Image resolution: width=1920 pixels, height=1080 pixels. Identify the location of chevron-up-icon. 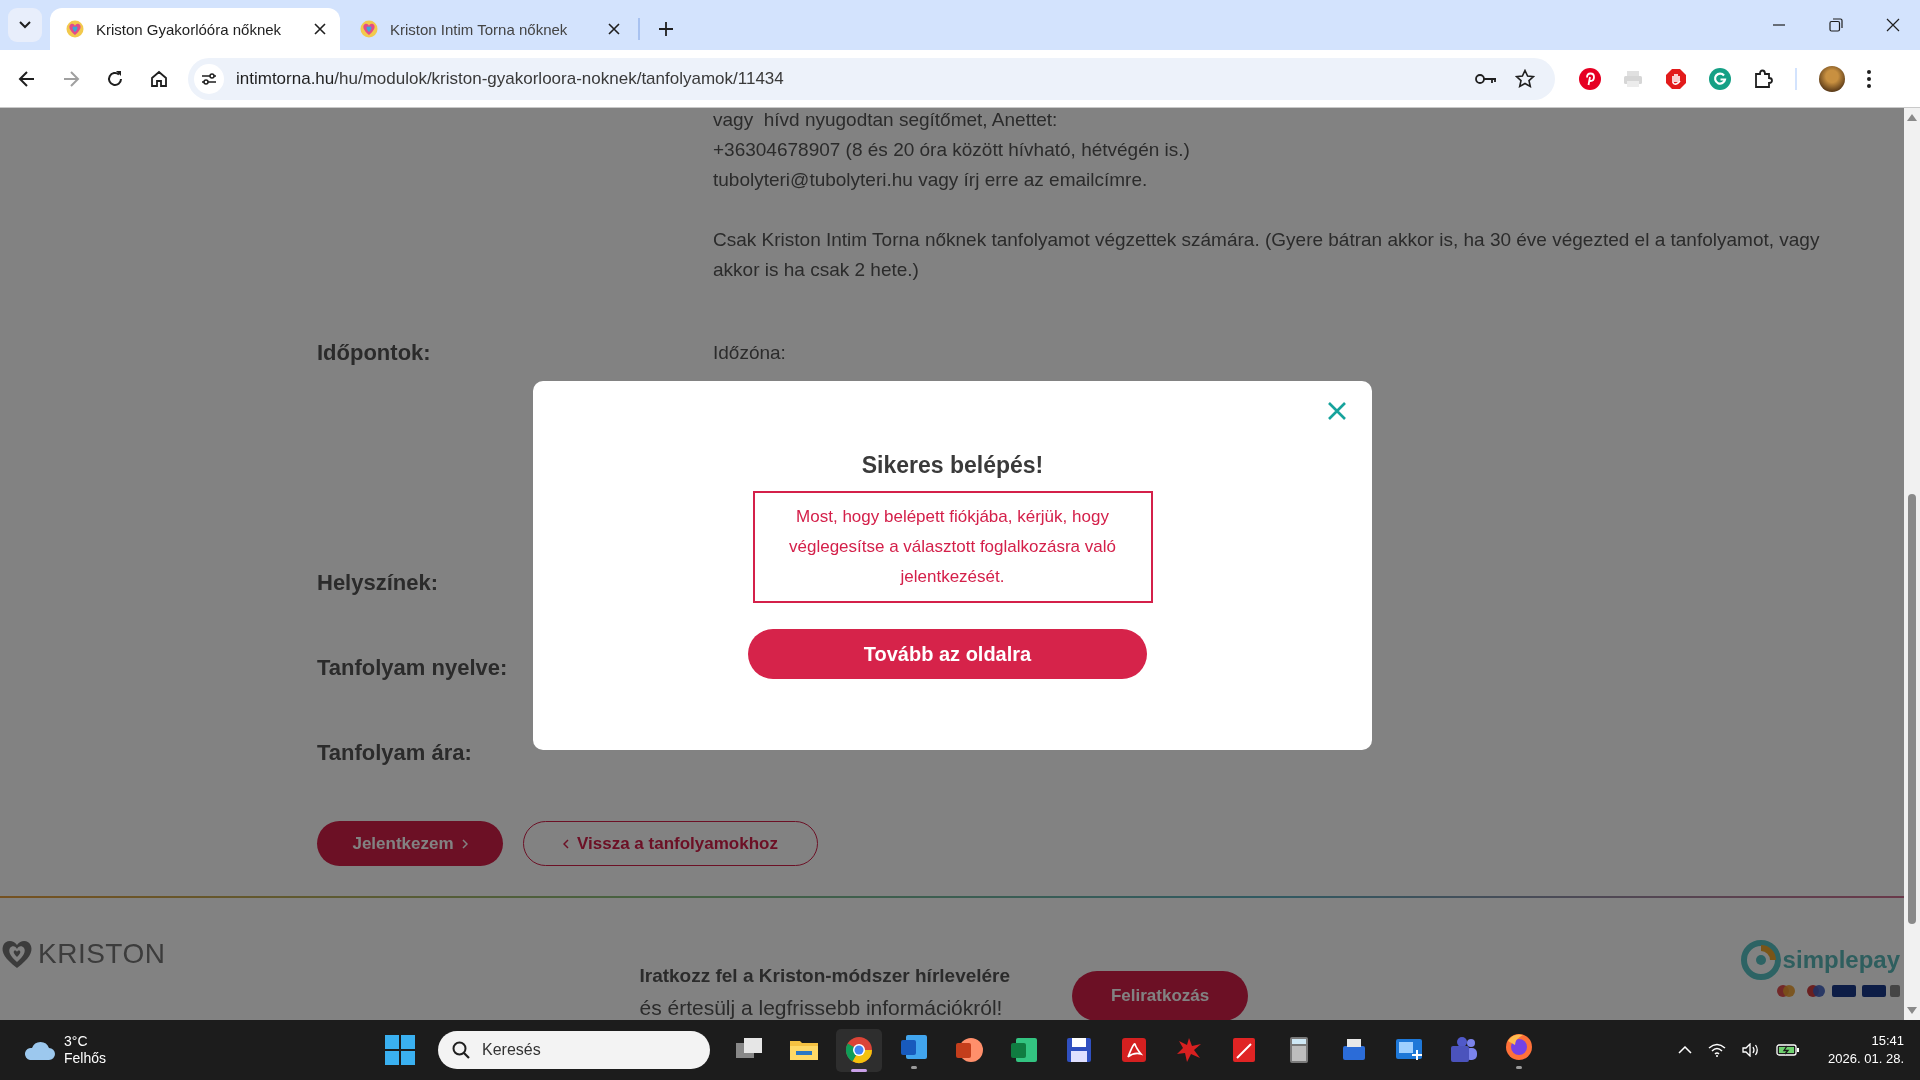
(1685, 1050).